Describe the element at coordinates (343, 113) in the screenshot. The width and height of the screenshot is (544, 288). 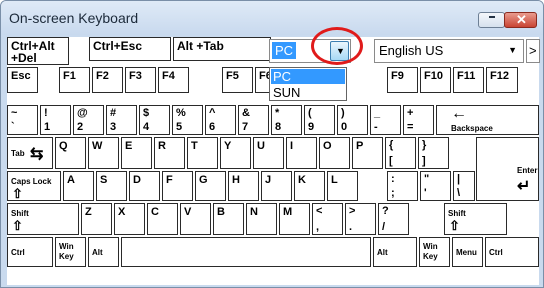
I see `key-top-label: )` at that location.